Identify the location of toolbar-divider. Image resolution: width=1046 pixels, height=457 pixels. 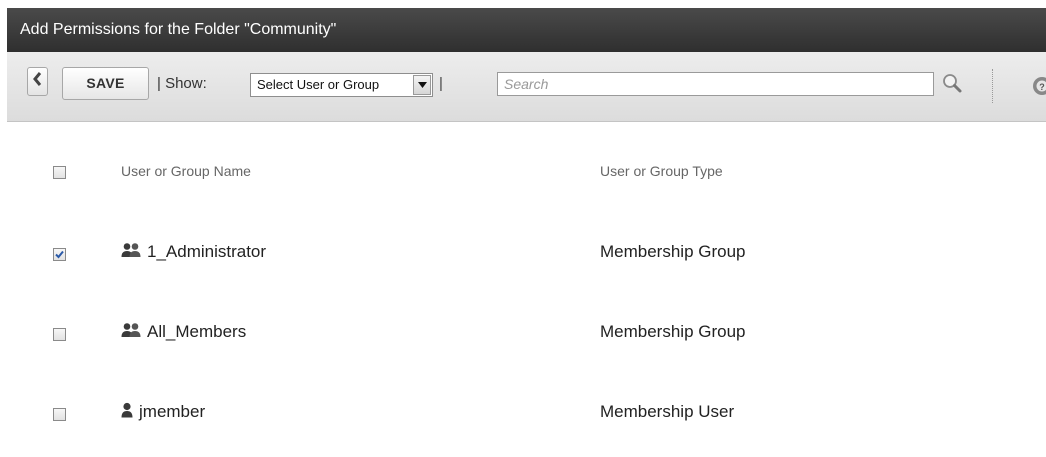
(992, 86).